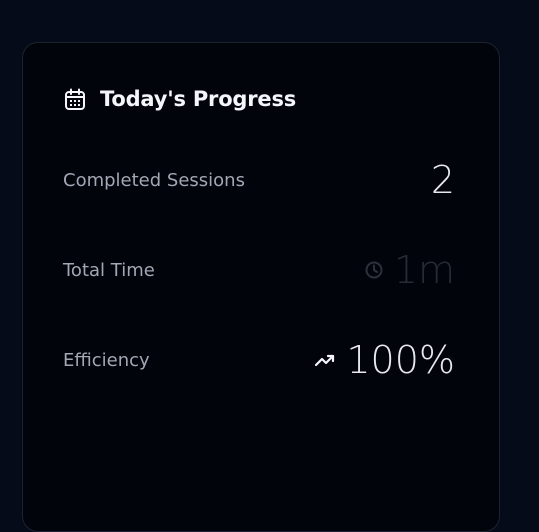 The width and height of the screenshot is (539, 532). Describe the element at coordinates (75, 99) in the screenshot. I see `calendar-icon` at that location.